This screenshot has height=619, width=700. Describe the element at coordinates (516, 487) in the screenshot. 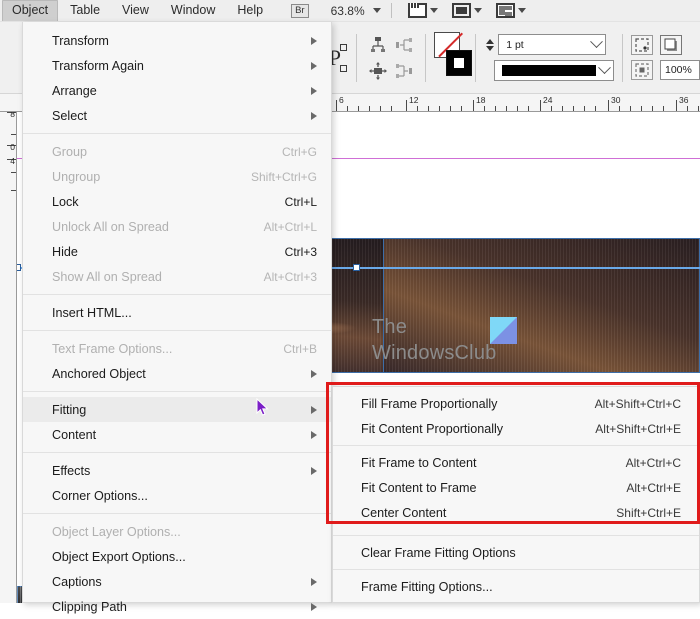

I see `submenu-item-fit-content-to-frame: Fit Content to Frame Alt+Ctrl+E` at that location.